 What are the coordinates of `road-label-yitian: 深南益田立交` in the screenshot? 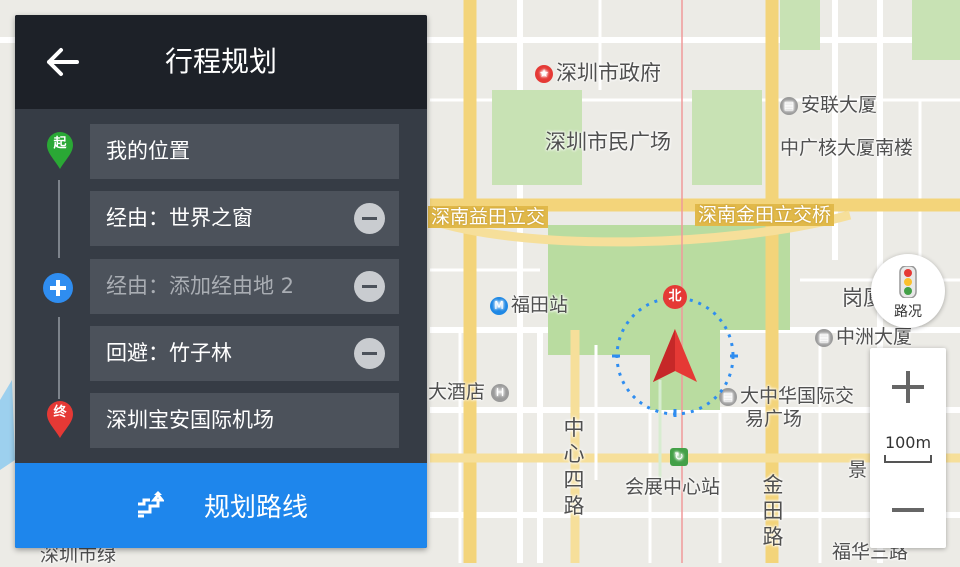 It's located at (488, 217).